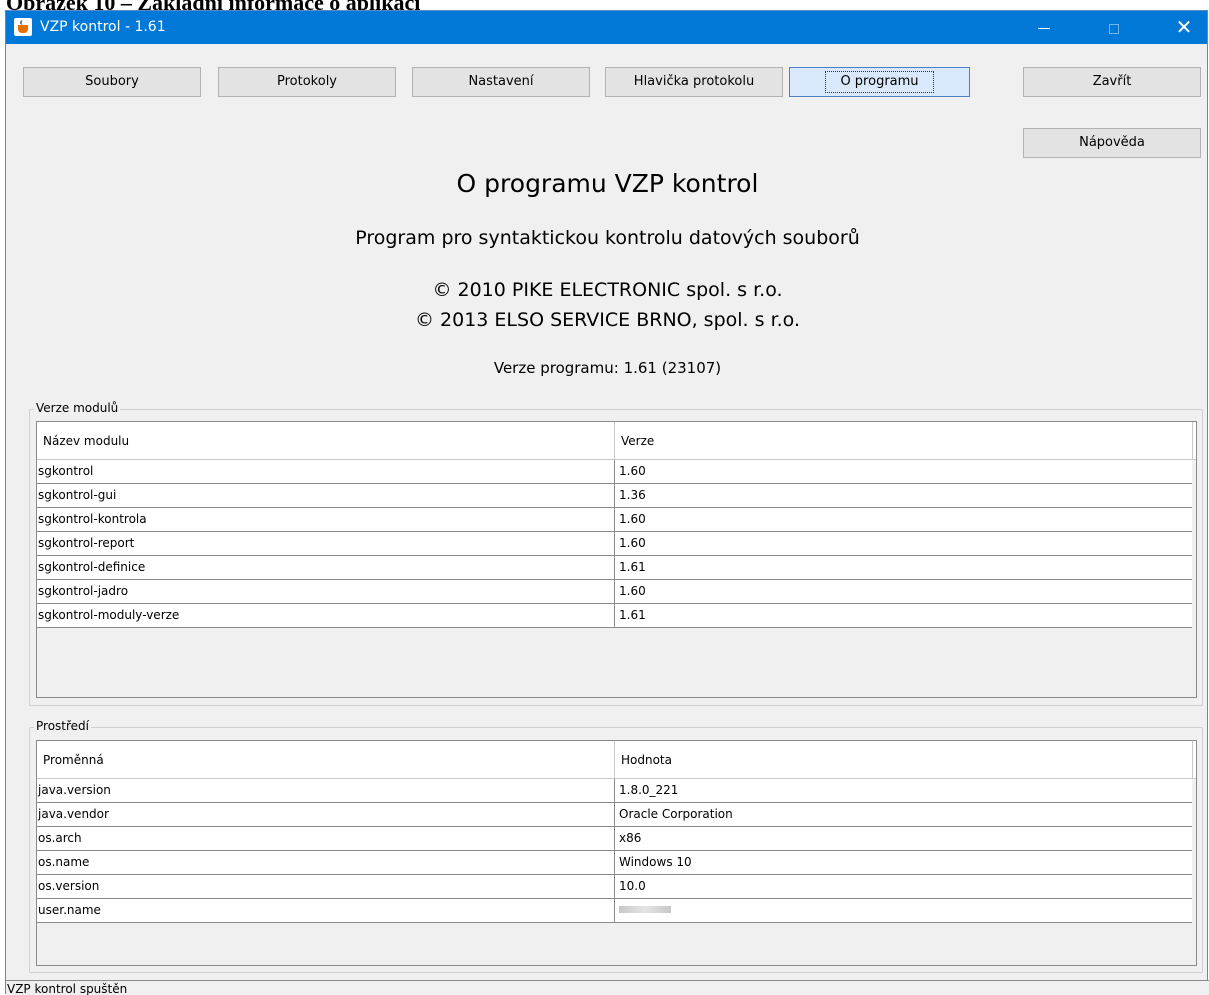 This screenshot has width=1209, height=995. I want to click on table-row: os.name Windows 10, so click(614, 863).